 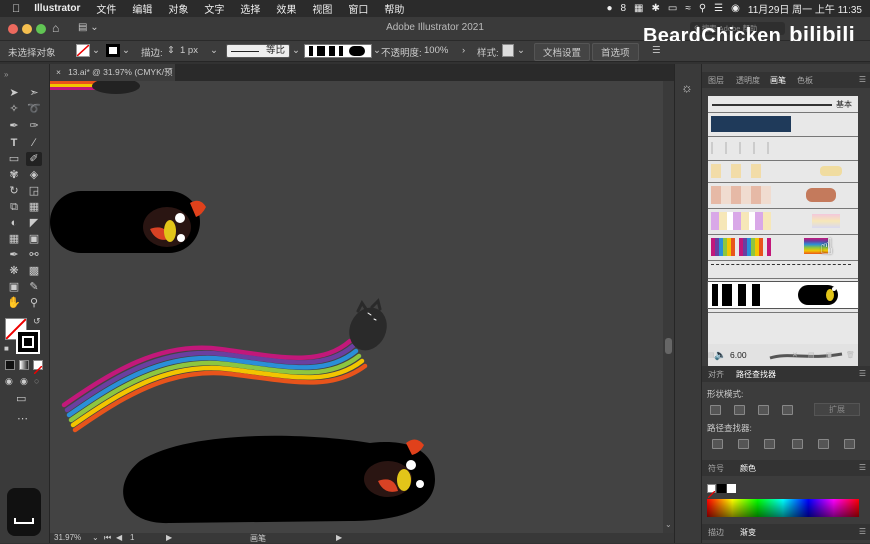 What do you see at coordinates (250, 8) in the screenshot?
I see `menu-select: 选择` at bounding box center [250, 8].